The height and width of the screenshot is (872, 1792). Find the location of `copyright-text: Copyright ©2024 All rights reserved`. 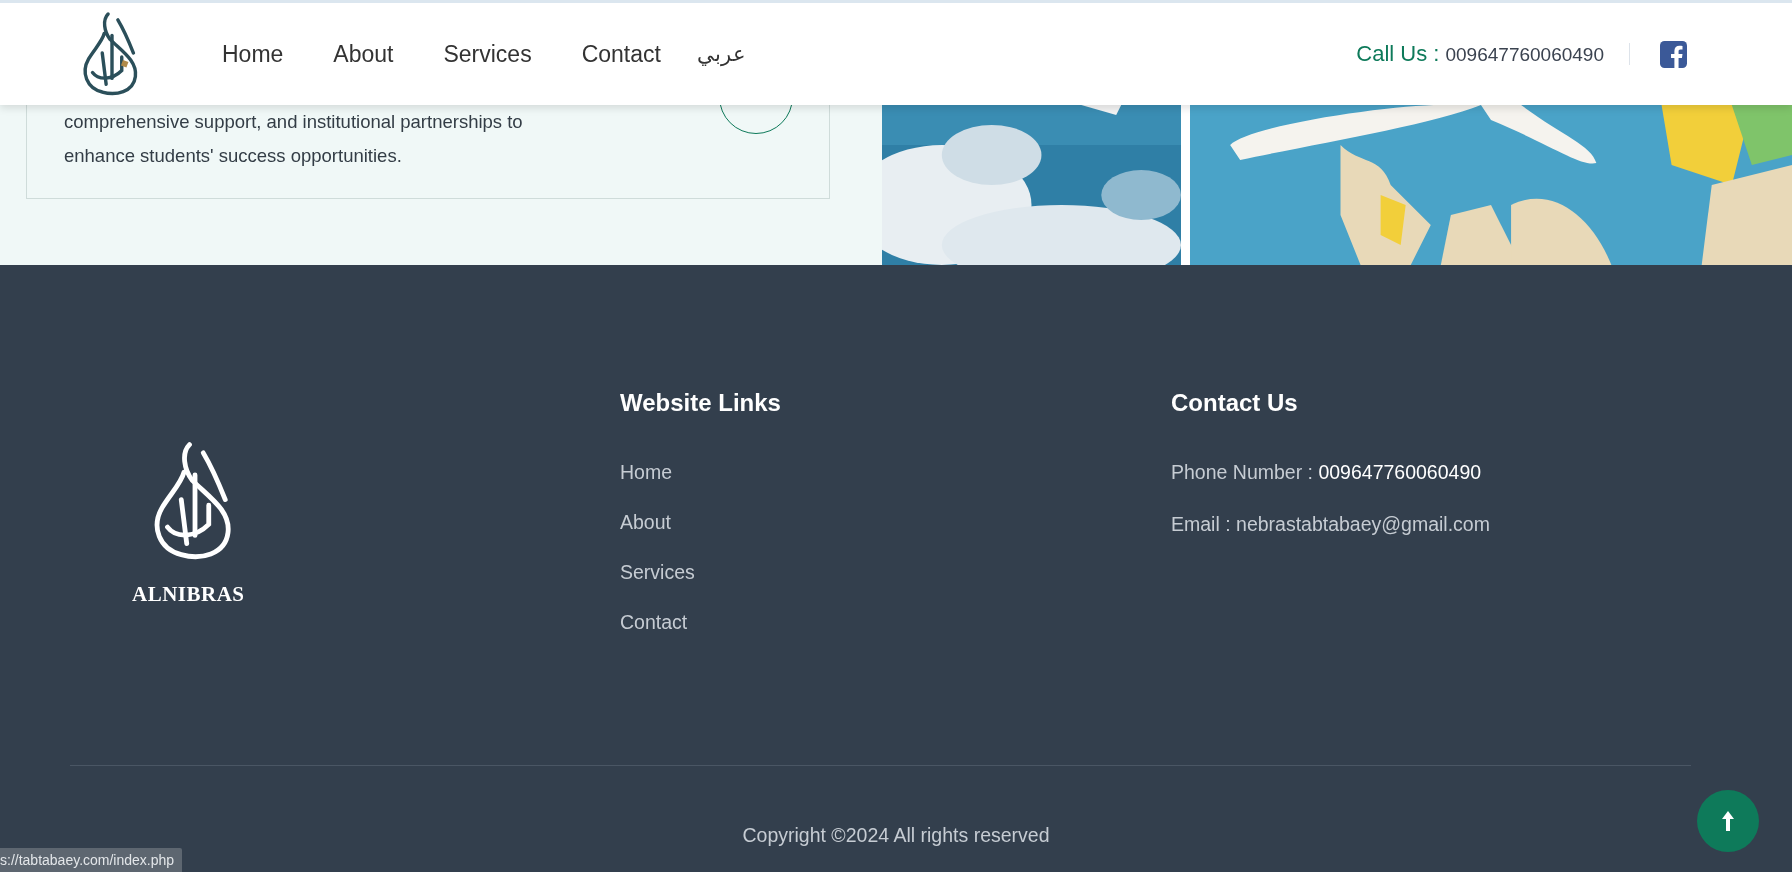

copyright-text: Copyright ©2024 All rights reserved is located at coordinates (896, 835).